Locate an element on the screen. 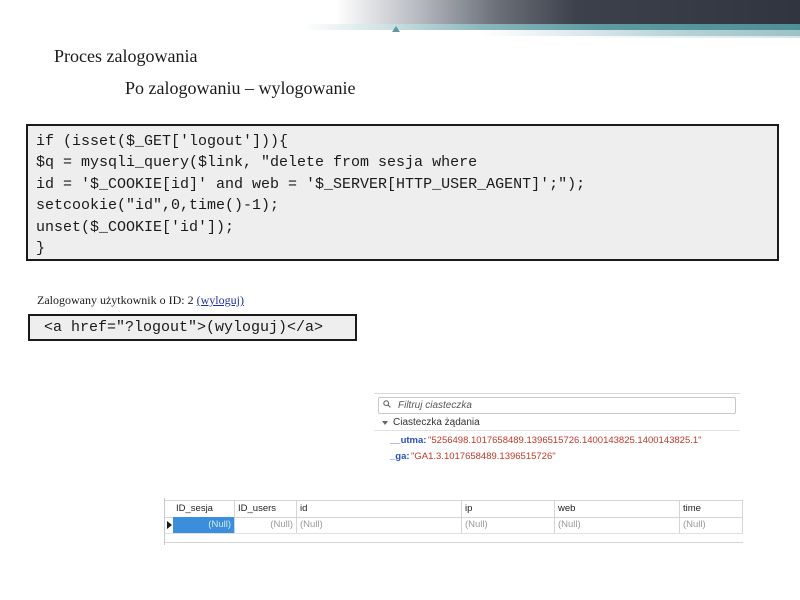 The height and width of the screenshot is (600, 800). top-banner-dark-band is located at coordinates (400, 12).